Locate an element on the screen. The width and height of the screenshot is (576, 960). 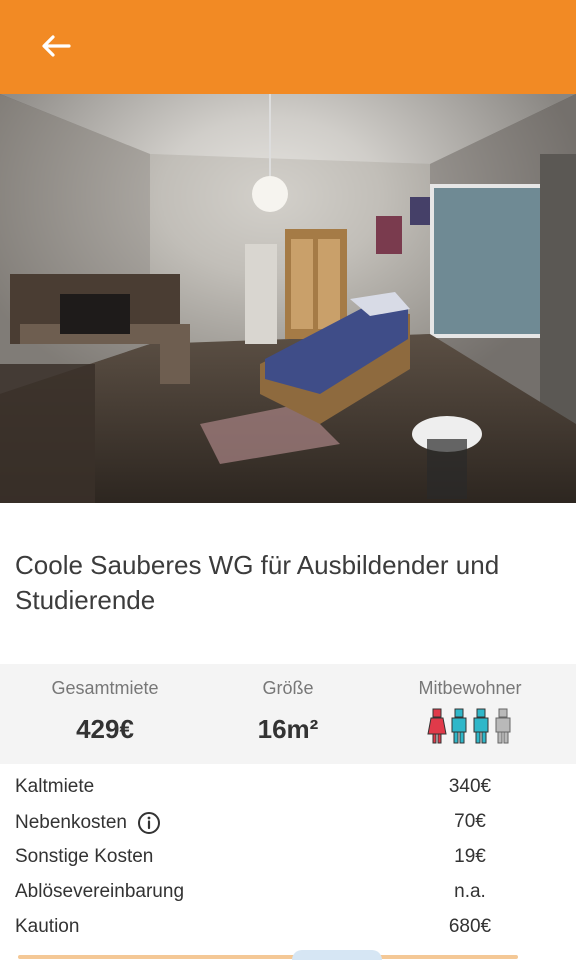
cost-label: Nebenkosten is located at coordinates (88, 823).